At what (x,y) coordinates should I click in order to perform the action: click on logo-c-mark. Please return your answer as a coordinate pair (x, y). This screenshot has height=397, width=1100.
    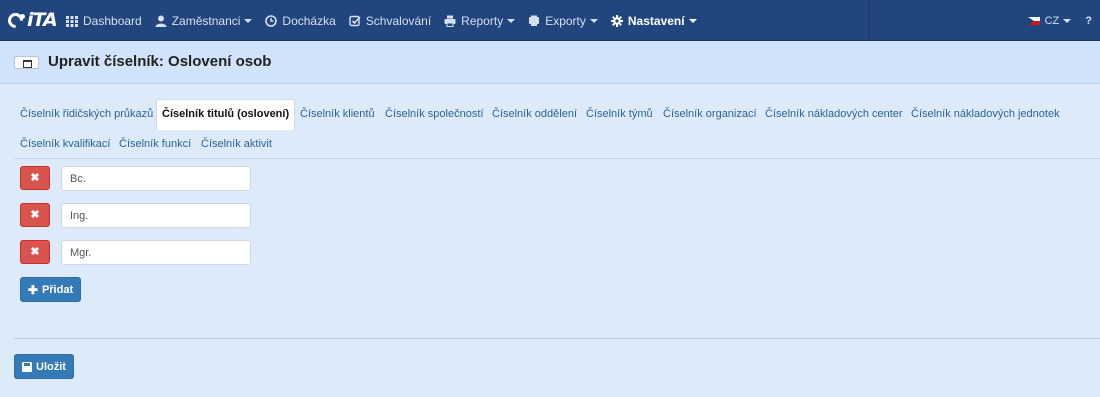
    Looking at the image, I should click on (15, 20).